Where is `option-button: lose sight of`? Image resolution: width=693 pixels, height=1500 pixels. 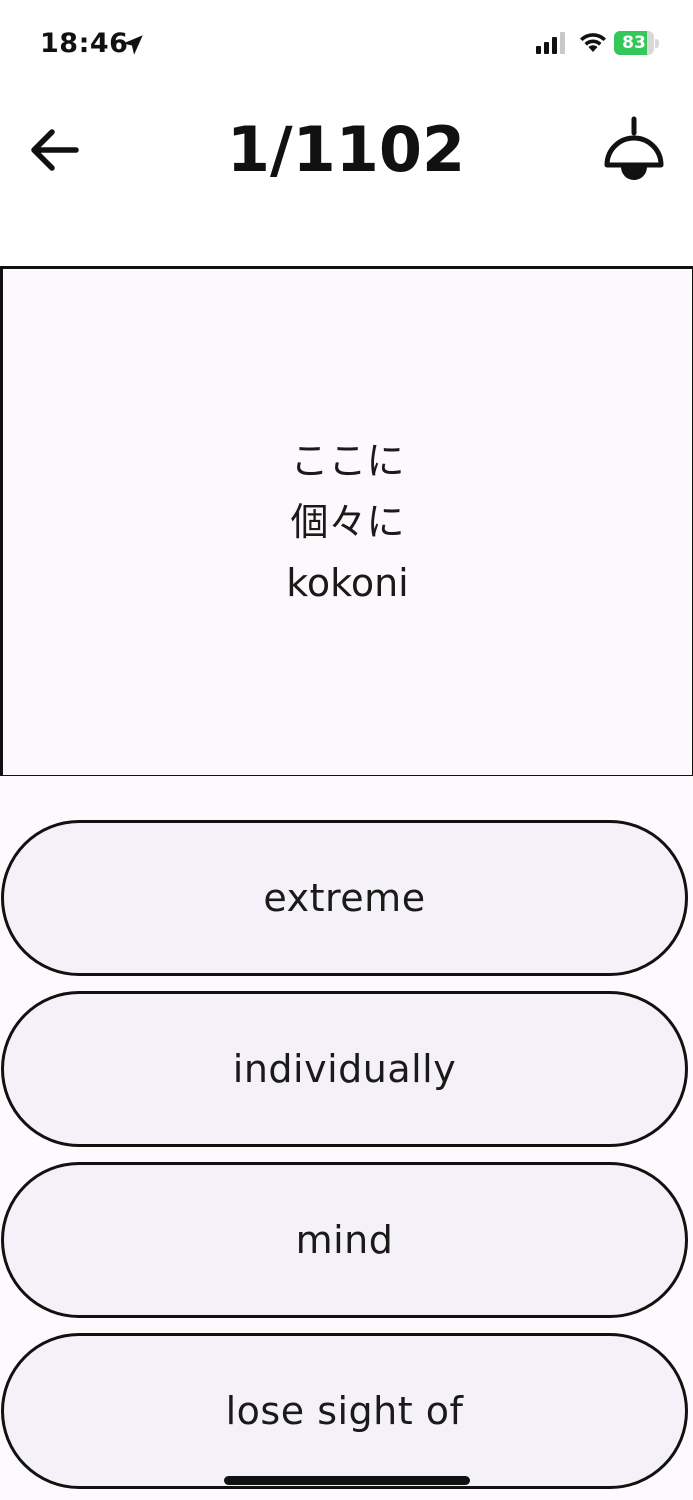 option-button: lose sight of is located at coordinates (344, 1411).